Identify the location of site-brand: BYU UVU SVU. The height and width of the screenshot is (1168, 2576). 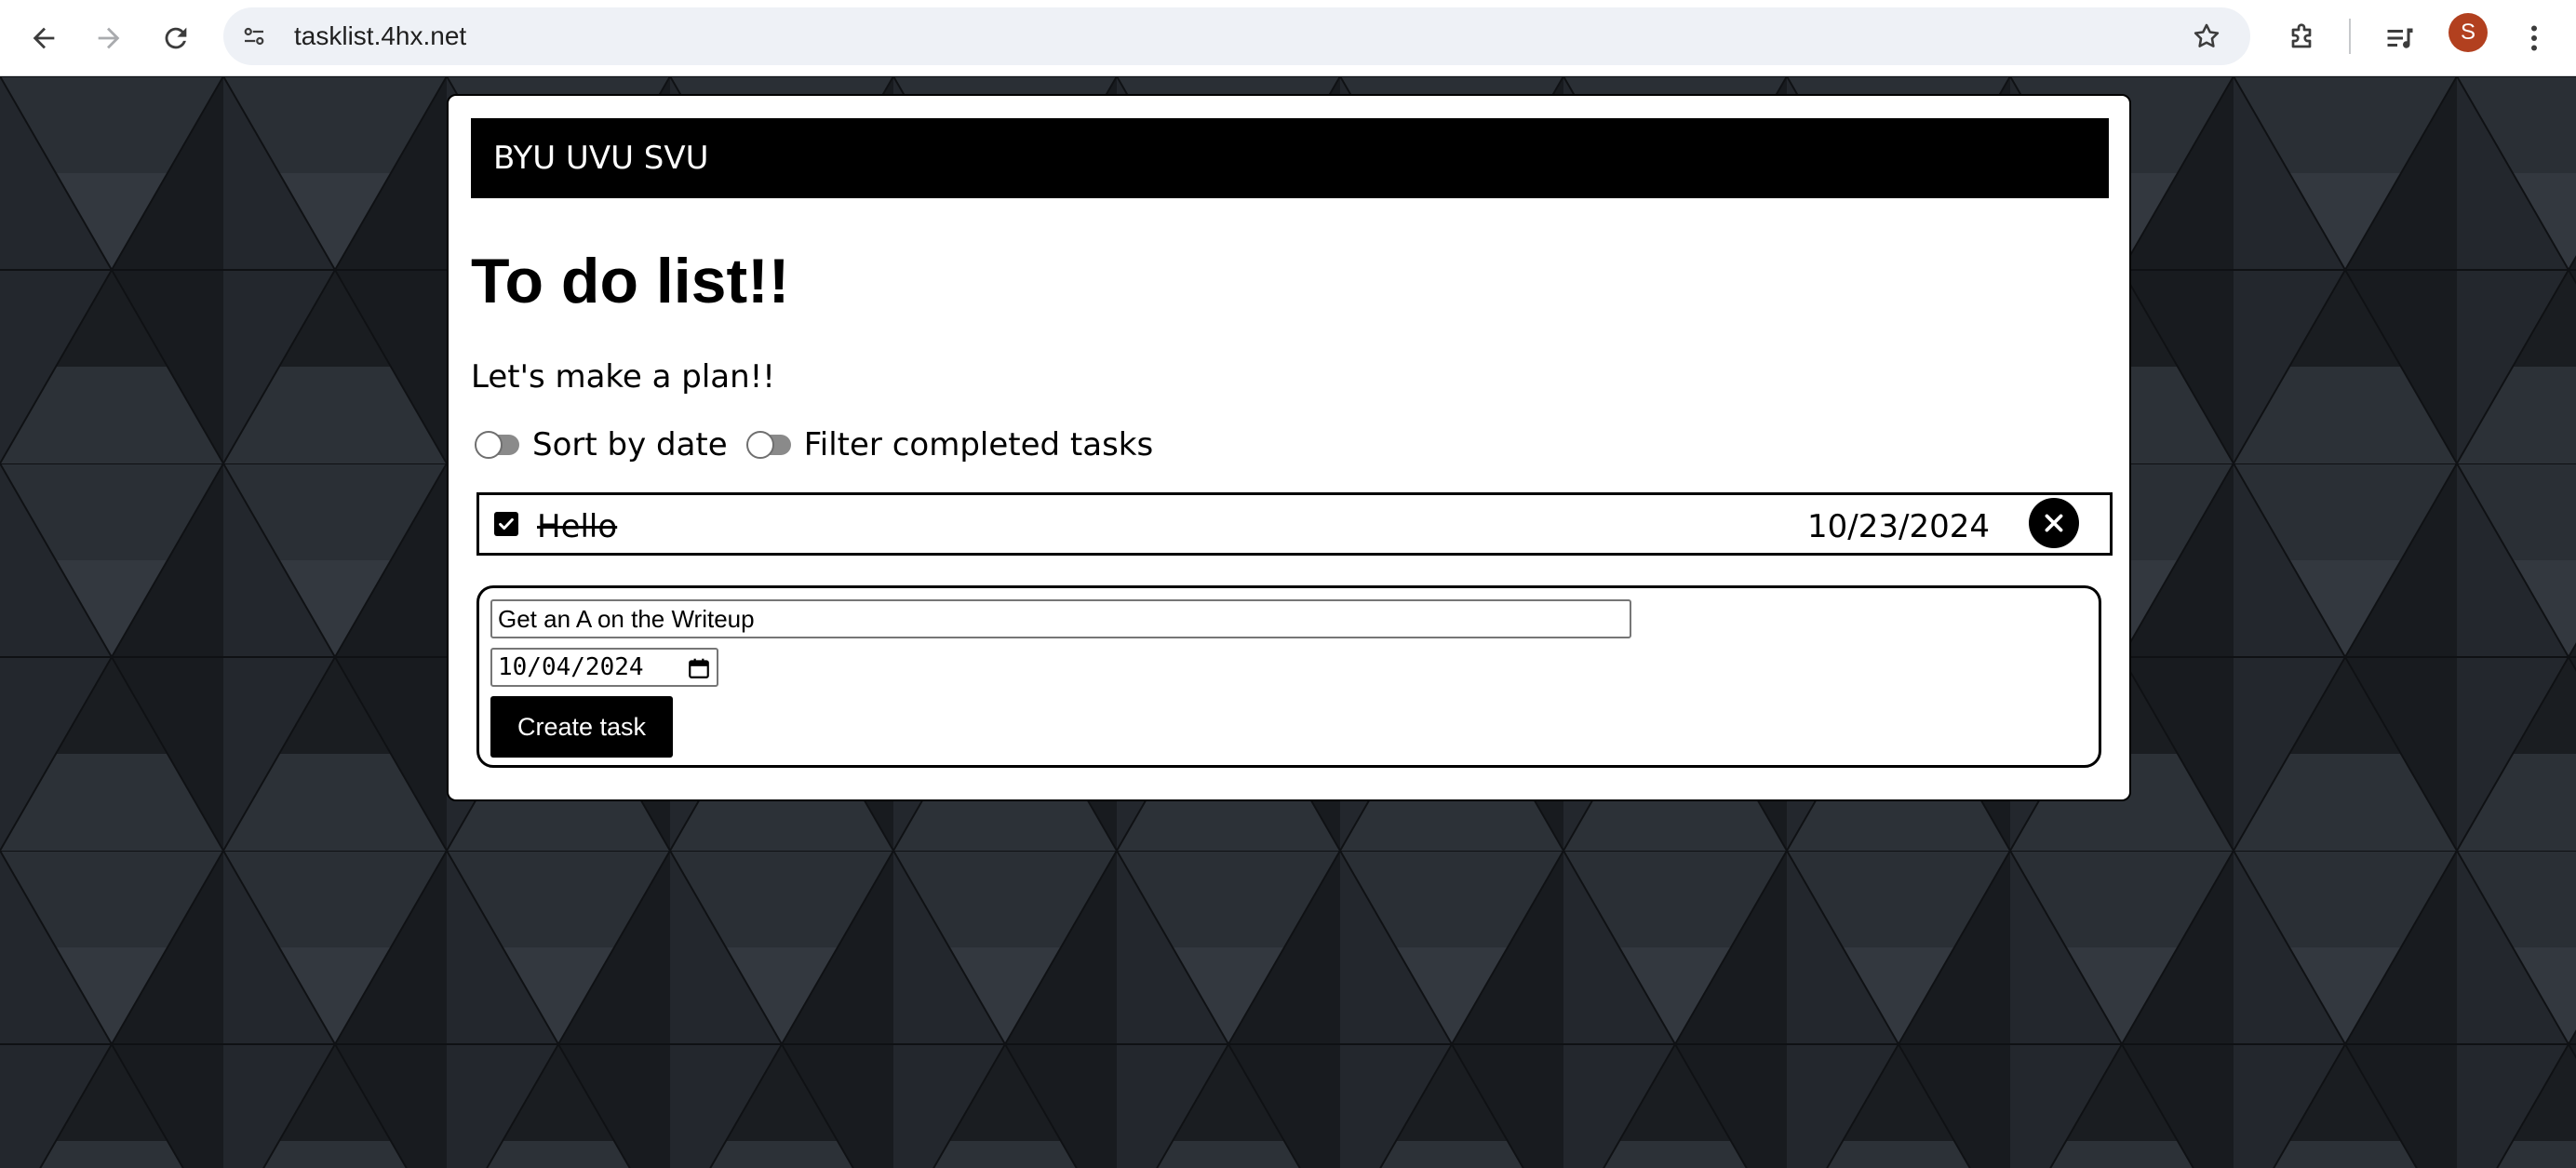
(601, 158).